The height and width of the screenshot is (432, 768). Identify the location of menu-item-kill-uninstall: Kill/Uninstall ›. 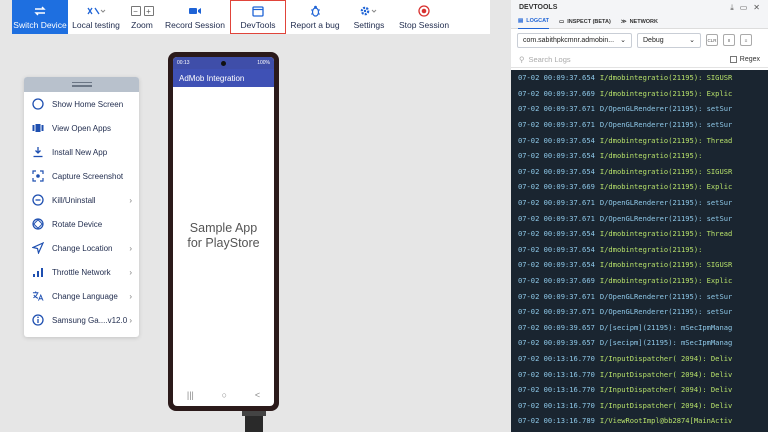
(81, 200).